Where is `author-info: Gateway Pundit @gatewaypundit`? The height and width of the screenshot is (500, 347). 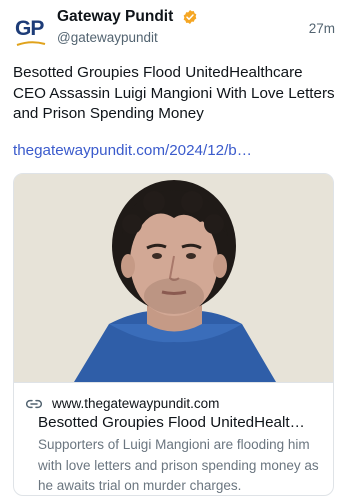
author-info: Gateway Pundit @gatewaypundit is located at coordinates (127, 27).